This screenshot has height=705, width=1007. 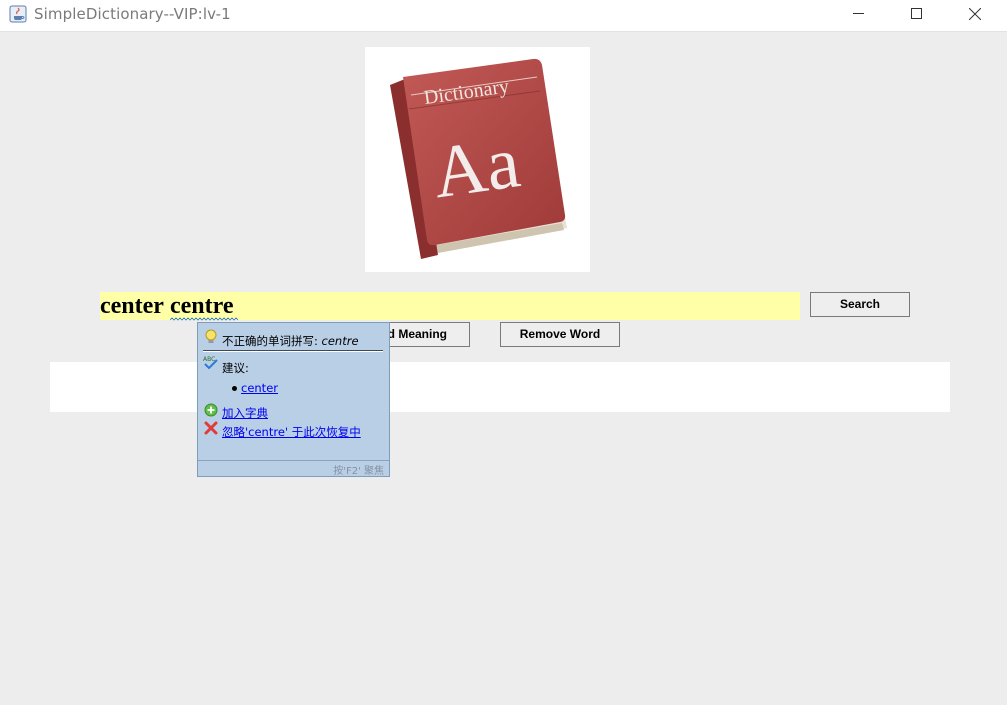 I want to click on maximize-button, so click(x=917, y=15).